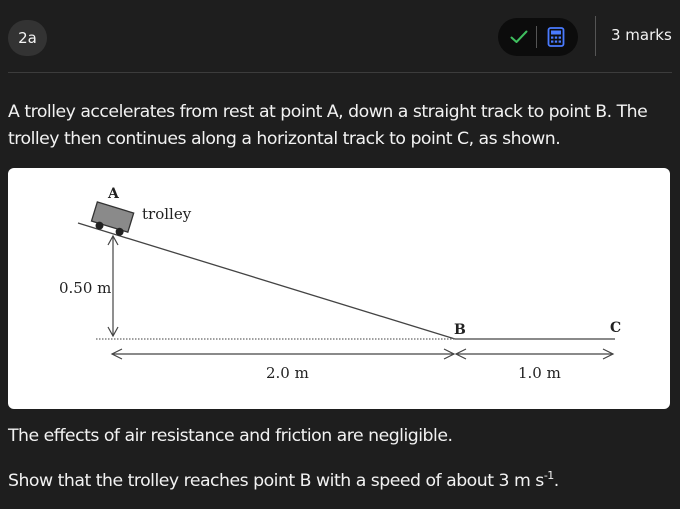  Describe the element at coordinates (287, 373) in the screenshot. I see `slope-length-label: 2.0 m` at that location.